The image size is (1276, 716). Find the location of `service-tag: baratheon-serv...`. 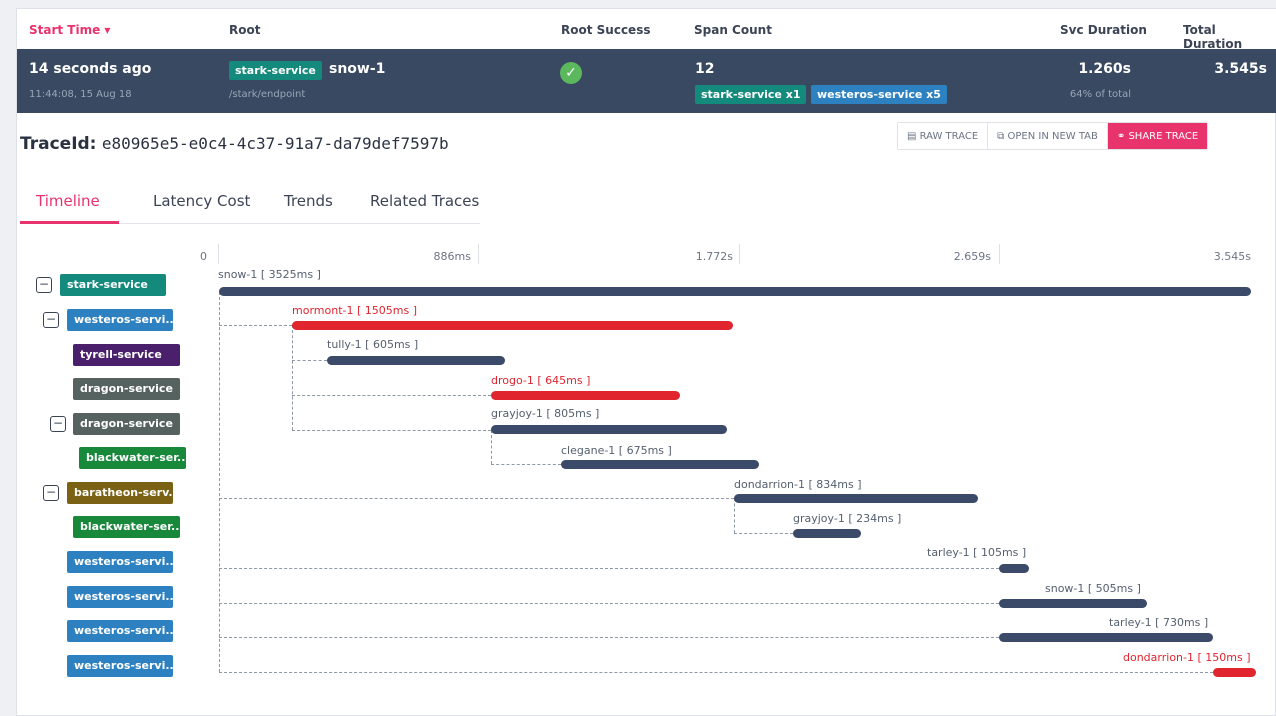

service-tag: baratheon-serv... is located at coordinates (120, 493).